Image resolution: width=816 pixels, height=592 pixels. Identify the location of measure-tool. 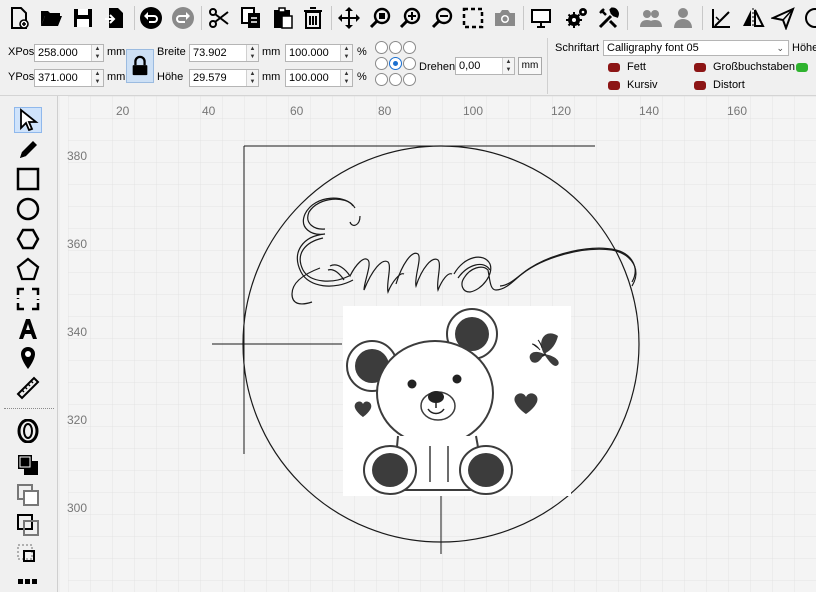
(28, 388).